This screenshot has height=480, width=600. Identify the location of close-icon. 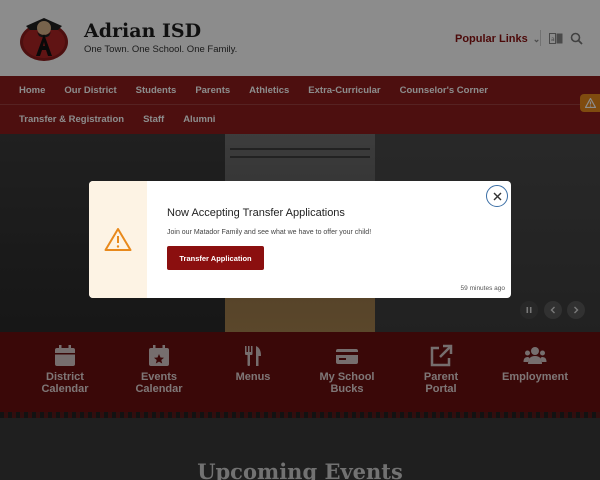
(497, 196).